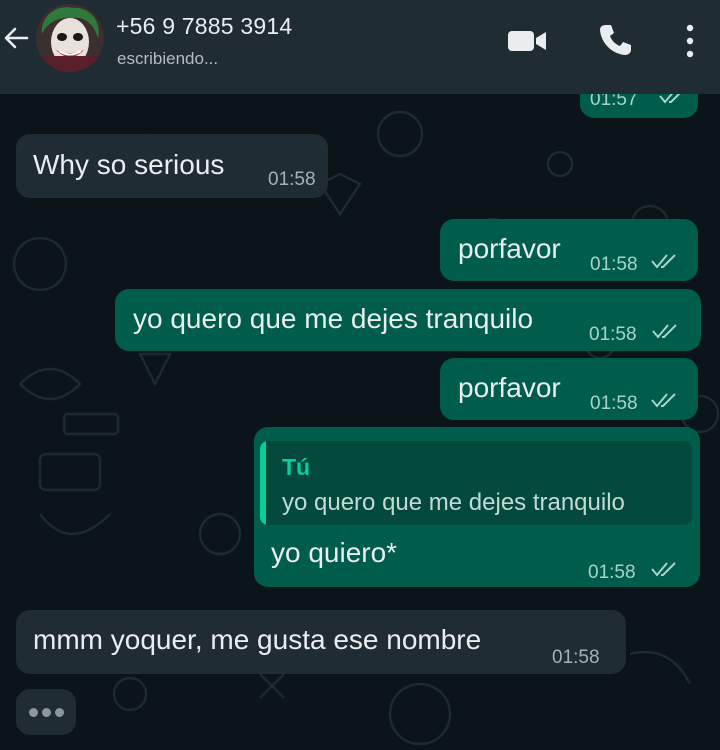 The width and height of the screenshot is (720, 750). What do you see at coordinates (333, 318) in the screenshot?
I see `message-text: yo quero que me dejes tranquilo` at bounding box center [333, 318].